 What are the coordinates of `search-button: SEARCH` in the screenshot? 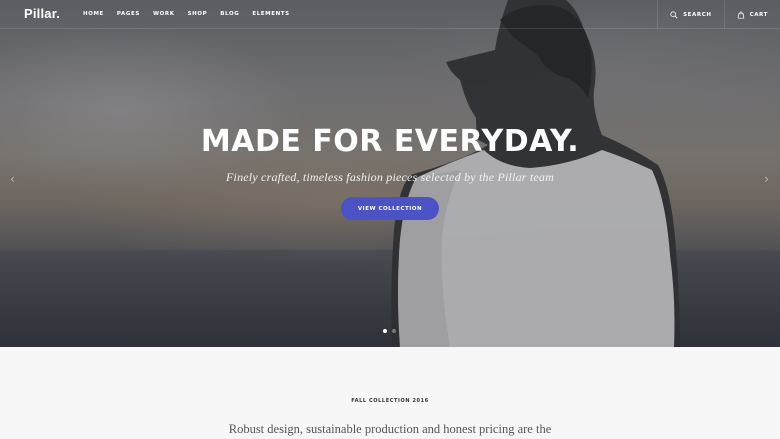 It's located at (690, 14).